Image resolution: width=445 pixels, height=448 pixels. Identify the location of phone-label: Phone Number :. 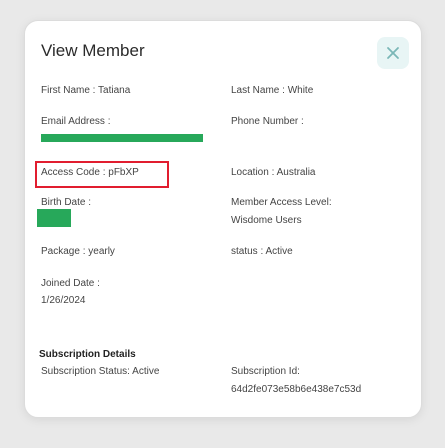
(267, 121).